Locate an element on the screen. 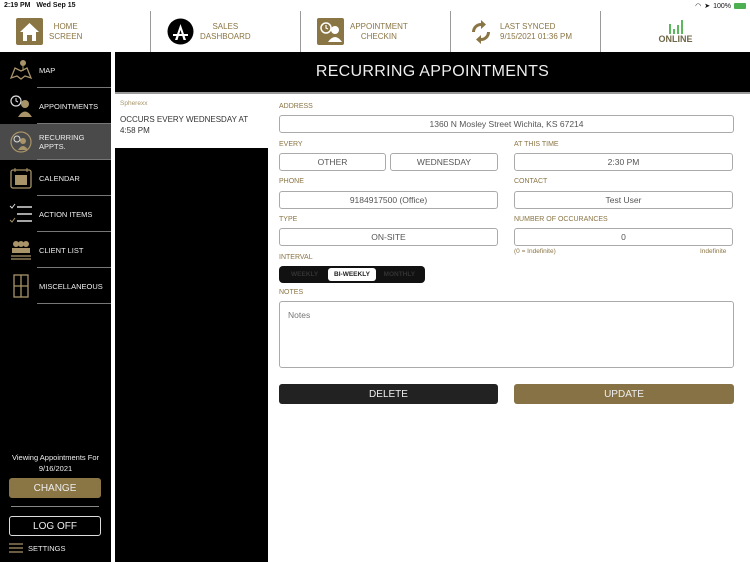 The height and width of the screenshot is (562, 750). phone-field: 9184917500 (Office) is located at coordinates (388, 200).